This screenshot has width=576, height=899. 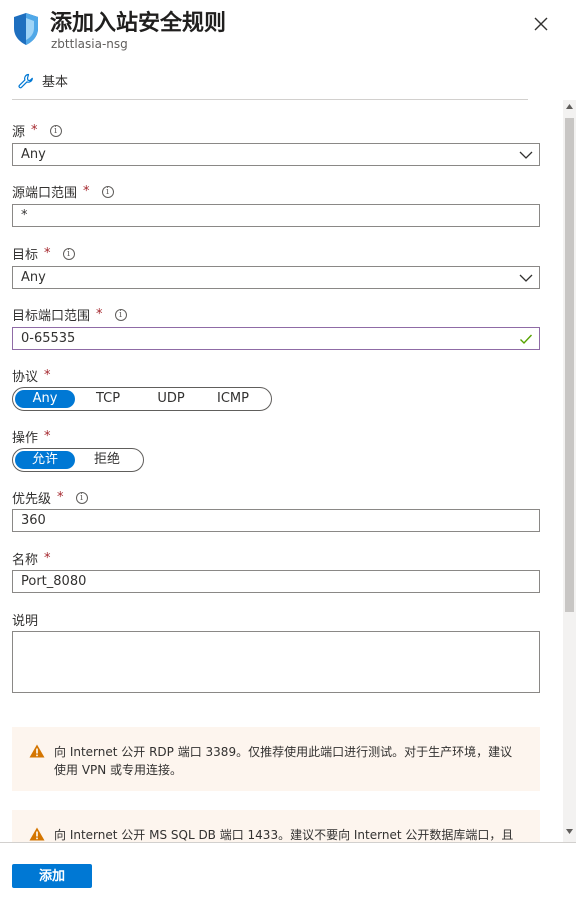 What do you see at coordinates (25, 80) in the screenshot?
I see `wrench-icon` at bounding box center [25, 80].